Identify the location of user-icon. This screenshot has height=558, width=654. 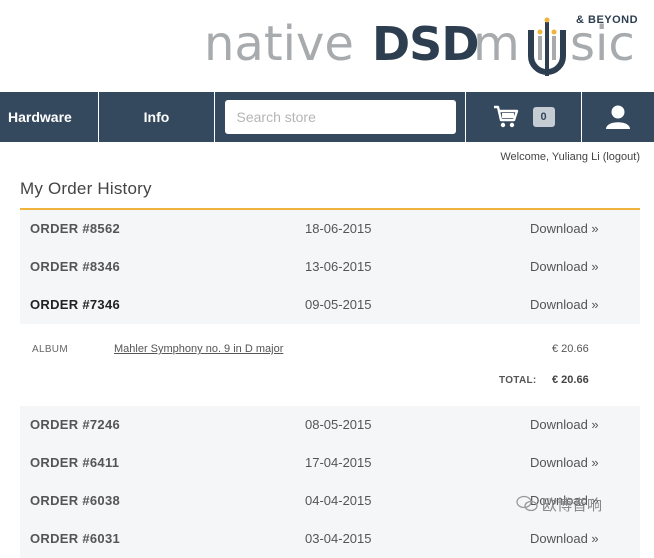
(618, 117).